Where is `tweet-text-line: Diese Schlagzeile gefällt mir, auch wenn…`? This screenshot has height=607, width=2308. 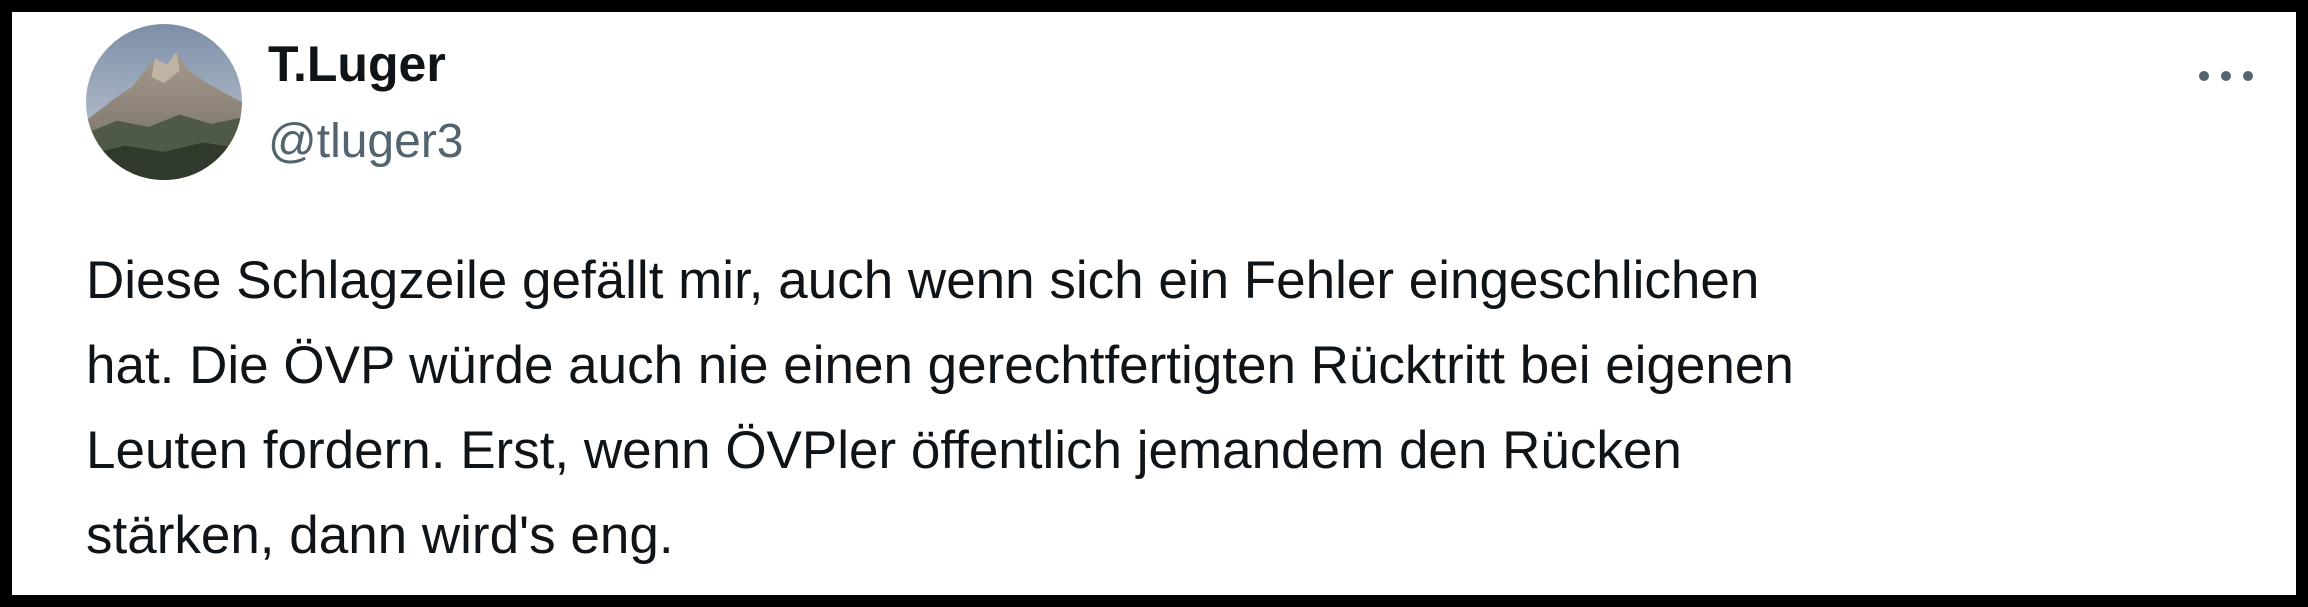 tweet-text-line: Diese Schlagzeile gefällt mir, auch wenn… is located at coordinates (923, 280).